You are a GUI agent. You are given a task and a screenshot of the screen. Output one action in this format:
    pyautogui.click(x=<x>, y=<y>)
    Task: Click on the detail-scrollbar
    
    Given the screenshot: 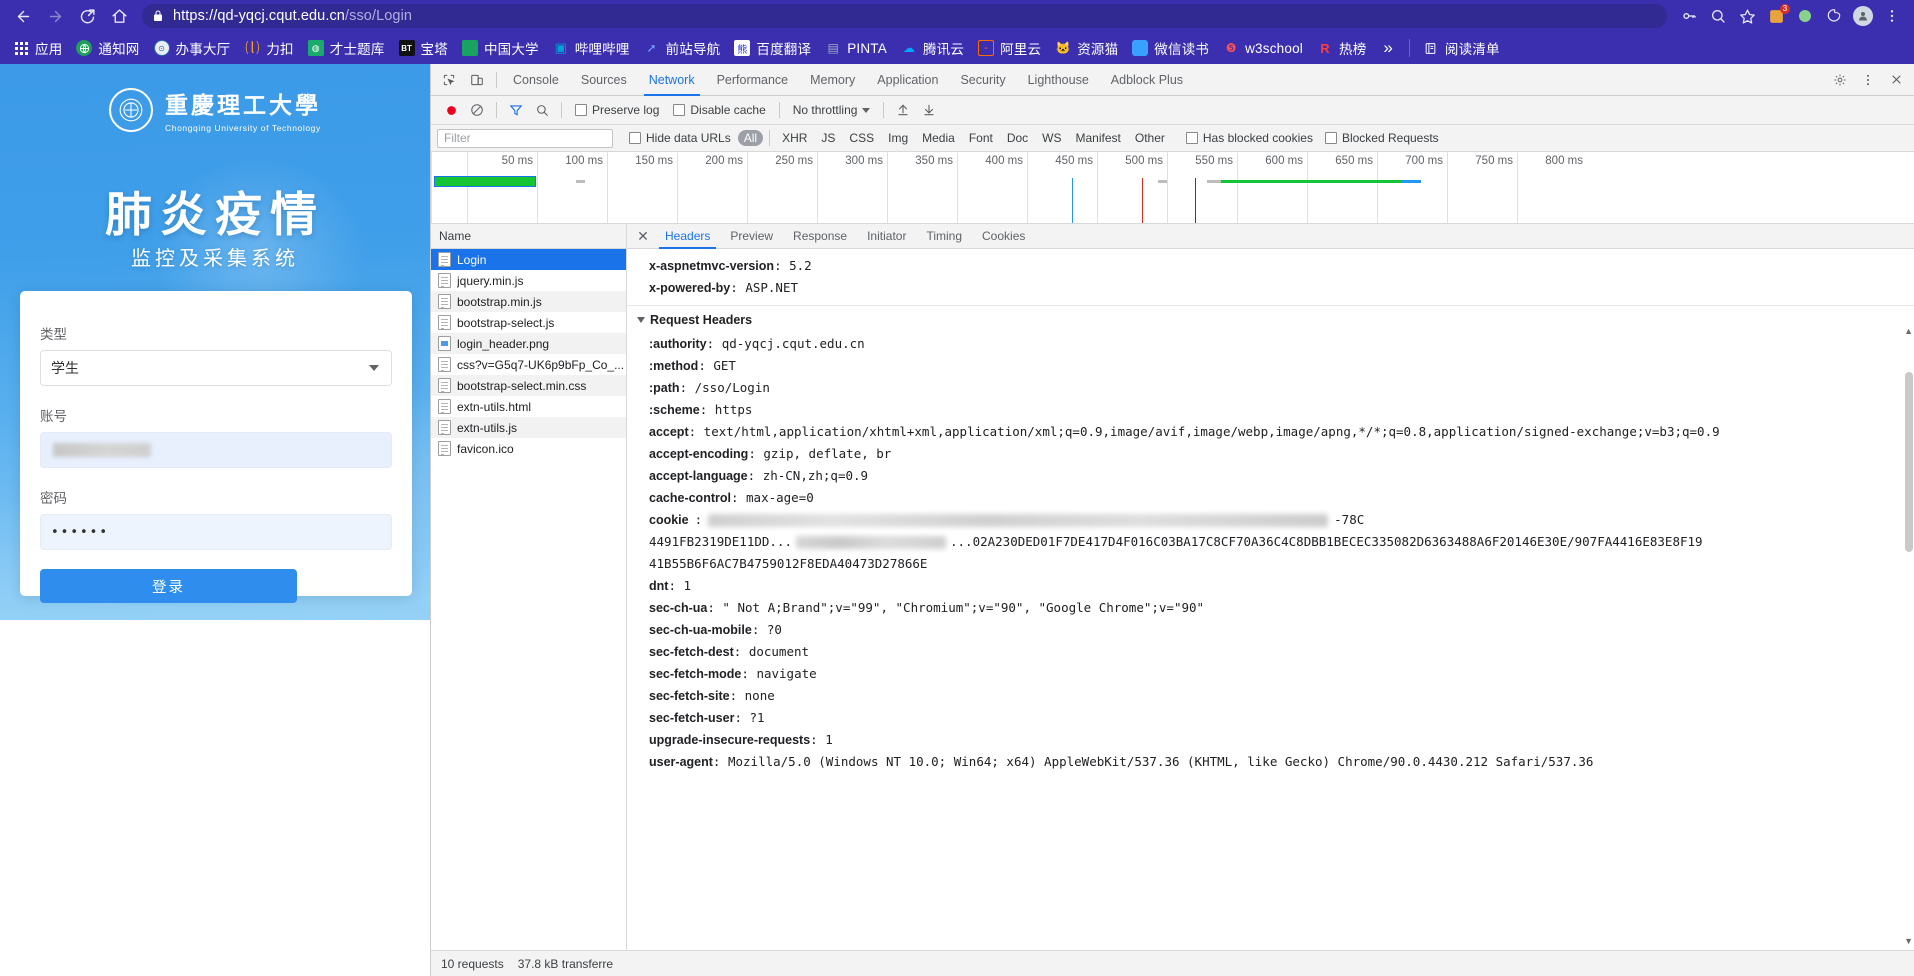 What is the action you would take?
    pyautogui.click(x=1909, y=649)
    